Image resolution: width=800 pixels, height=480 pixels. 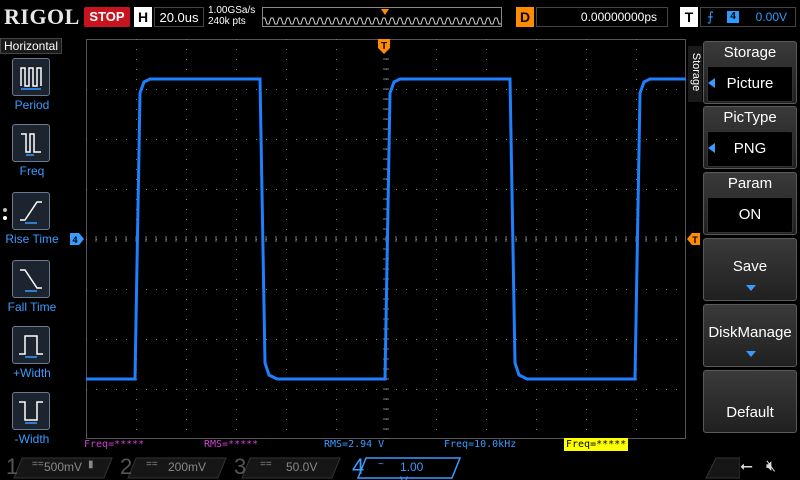 I want to click on softkey-param-value: ON, so click(x=750, y=215).